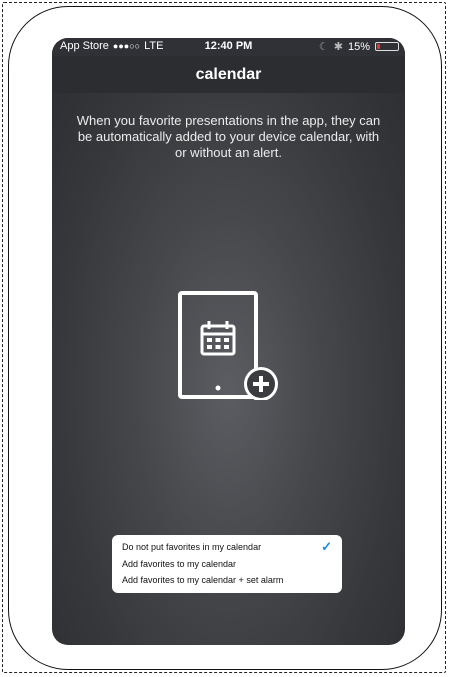 The width and height of the screenshot is (450, 677). Describe the element at coordinates (323, 47) in the screenshot. I see `moon-icon: ☾` at that location.